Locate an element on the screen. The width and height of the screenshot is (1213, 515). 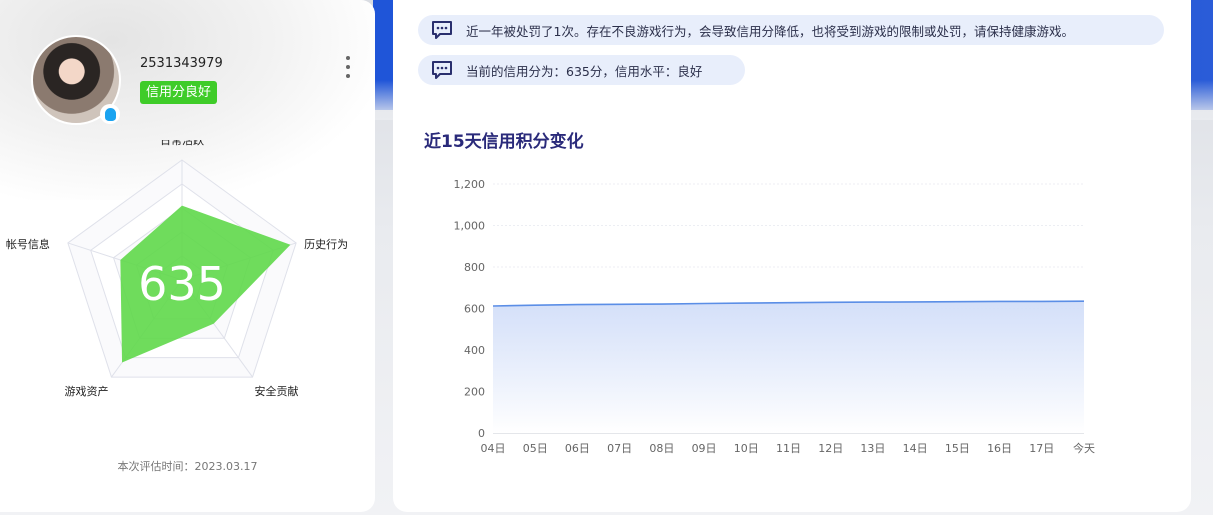
chart-x-tick-label: 04日 is located at coordinates (493, 448).